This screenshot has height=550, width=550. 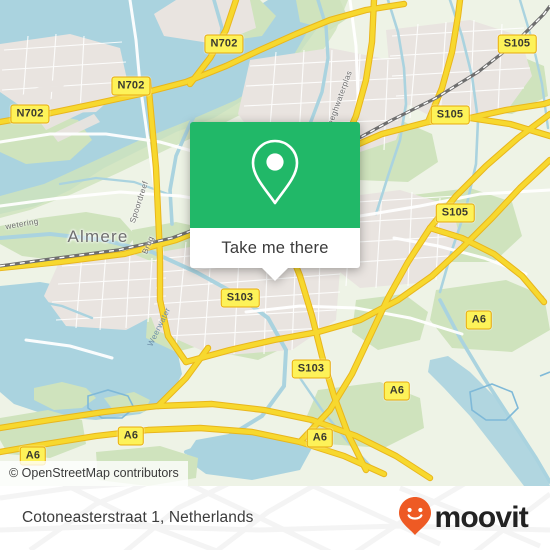 What do you see at coordinates (275, 518) in the screenshot?
I see `footer-bar: Cotoneasterstraat 1, Netherlands moovit` at bounding box center [275, 518].